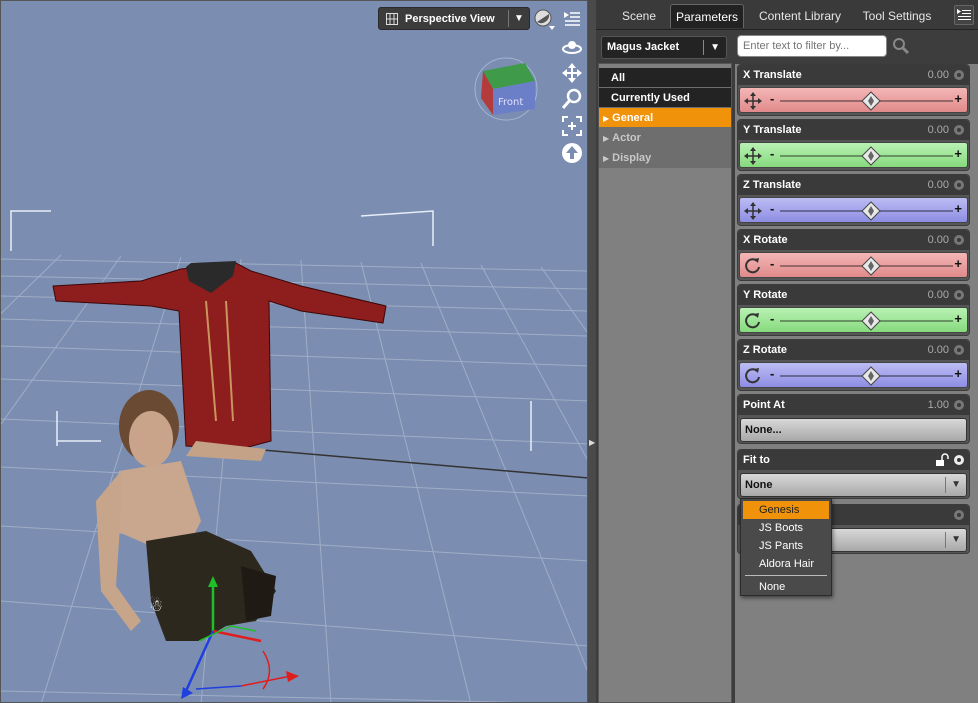 Image resolution: width=978 pixels, height=703 pixels. I want to click on view-cube: Front, so click(508, 88).